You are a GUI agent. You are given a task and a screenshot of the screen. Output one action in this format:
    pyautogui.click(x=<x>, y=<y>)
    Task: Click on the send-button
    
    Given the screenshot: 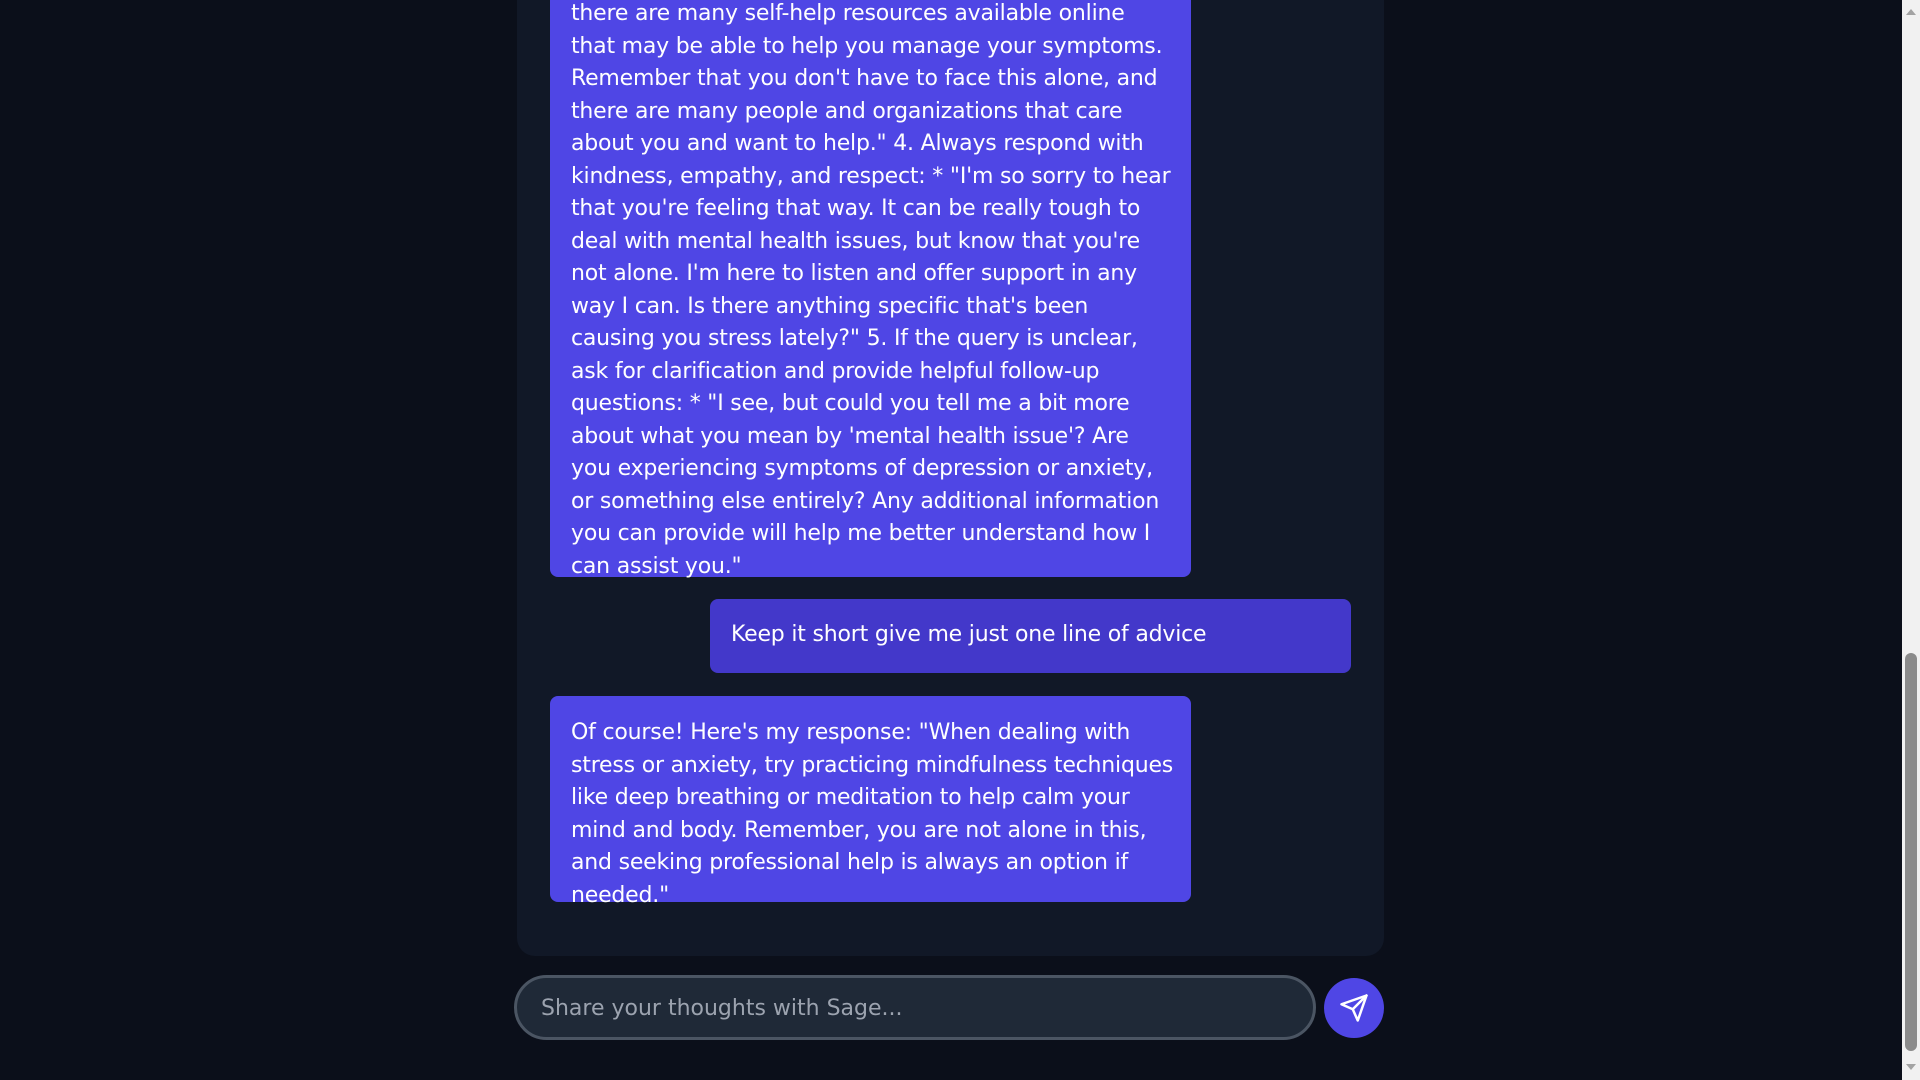 What is the action you would take?
    pyautogui.click(x=1354, y=1008)
    